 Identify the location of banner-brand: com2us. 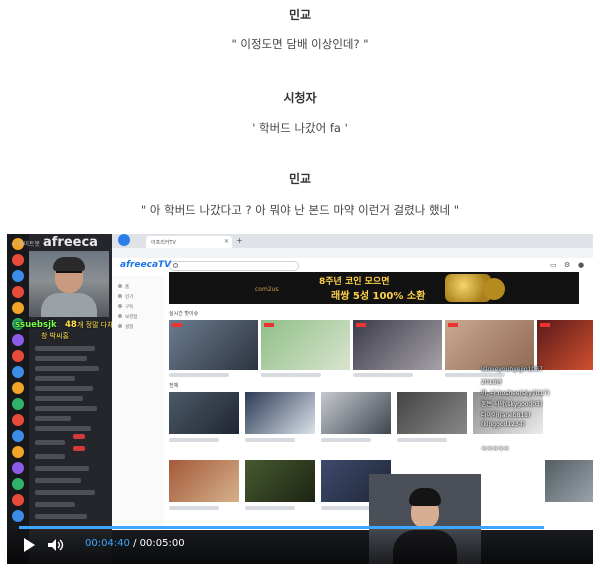
(267, 289).